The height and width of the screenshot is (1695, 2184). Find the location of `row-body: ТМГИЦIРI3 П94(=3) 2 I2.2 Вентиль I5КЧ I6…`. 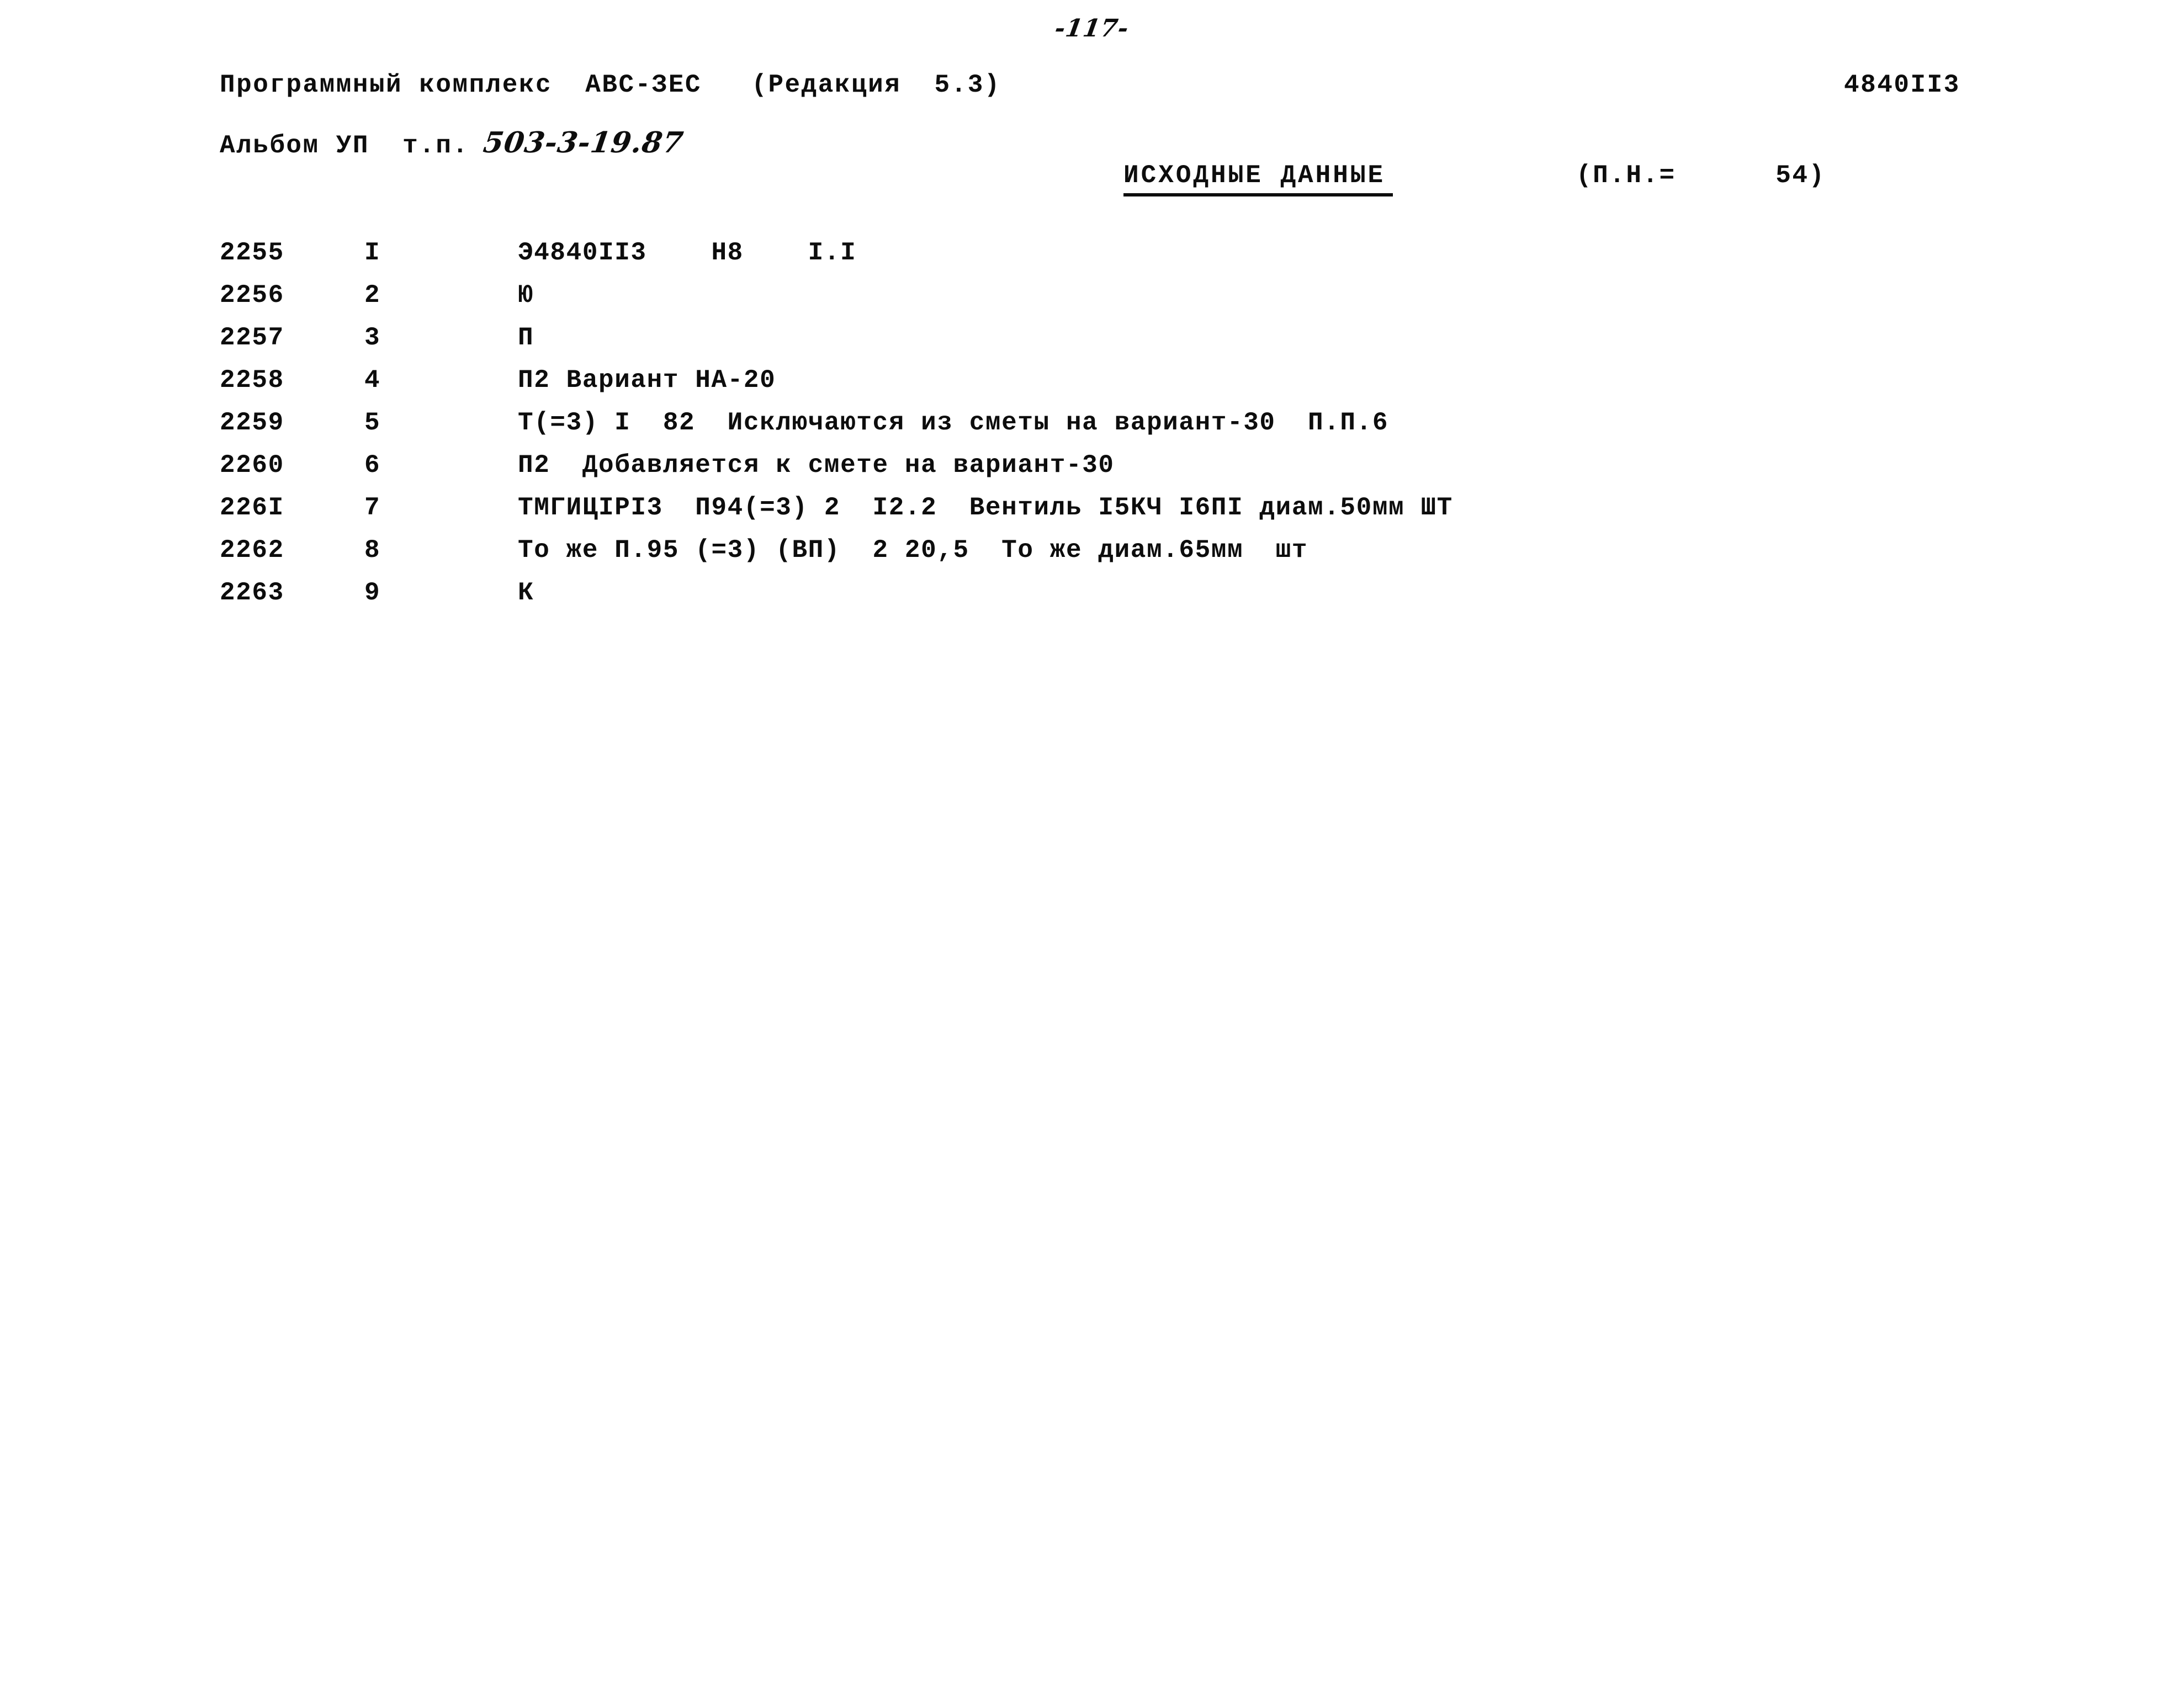

row-body: ТМГИЦIРI3 П94(=3) 2 I2.2 Вентиль I5КЧ I6… is located at coordinates (985, 507).